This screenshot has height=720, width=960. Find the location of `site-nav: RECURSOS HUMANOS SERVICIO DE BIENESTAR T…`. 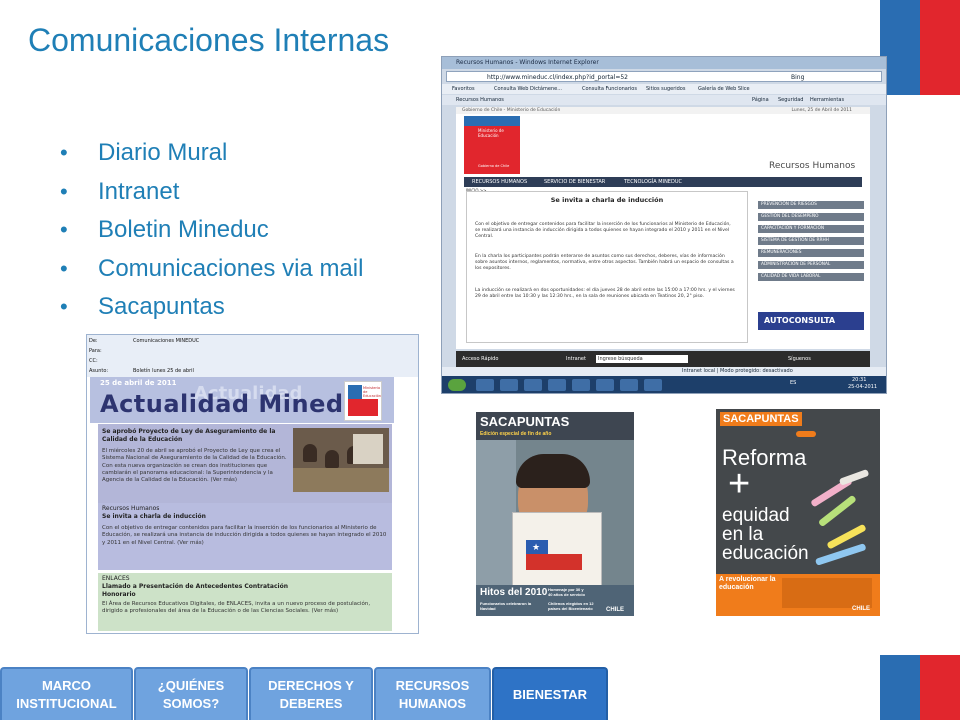

site-nav: RECURSOS HUMANOS SERVICIO DE BIENESTAR T… is located at coordinates (663, 182).